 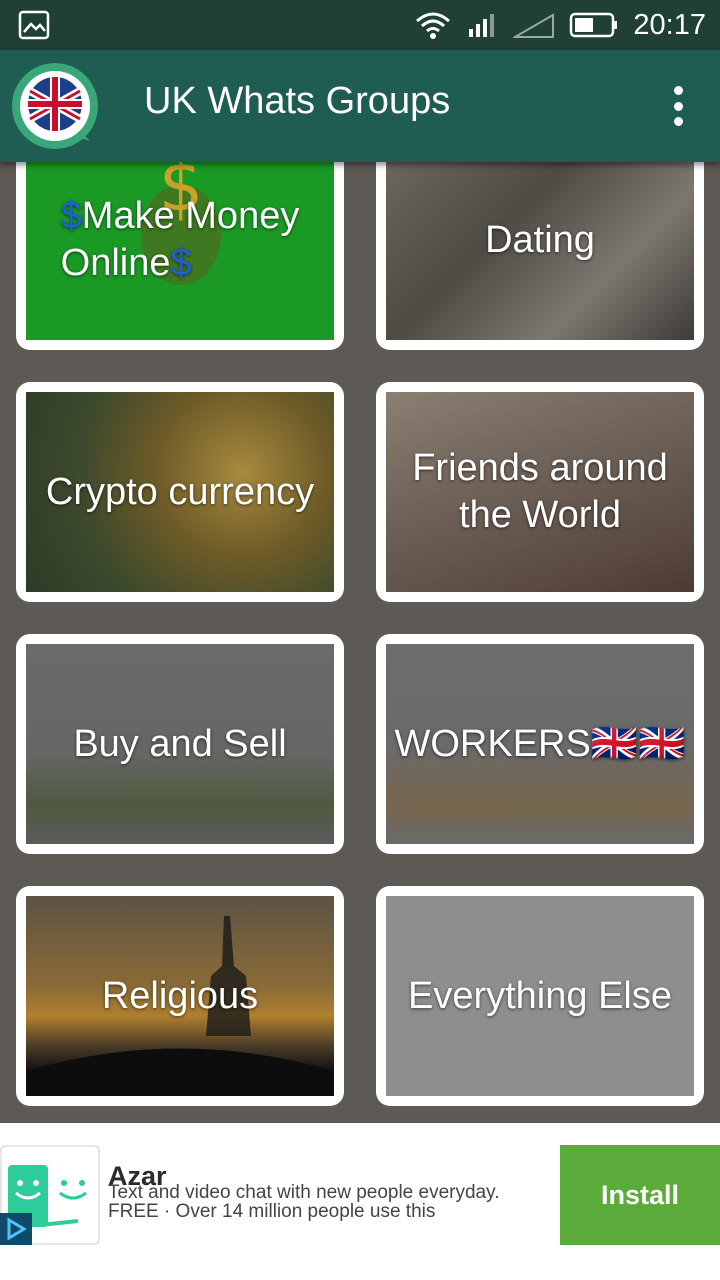 I want to click on status-bar: 20:17, so click(x=360, y=25).